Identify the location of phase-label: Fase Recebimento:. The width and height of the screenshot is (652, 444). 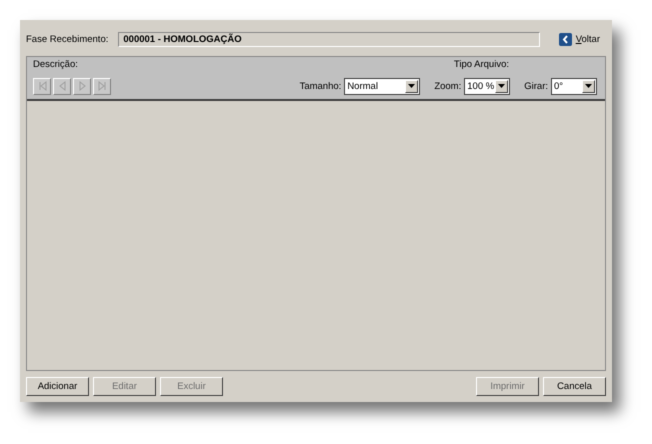
(67, 39).